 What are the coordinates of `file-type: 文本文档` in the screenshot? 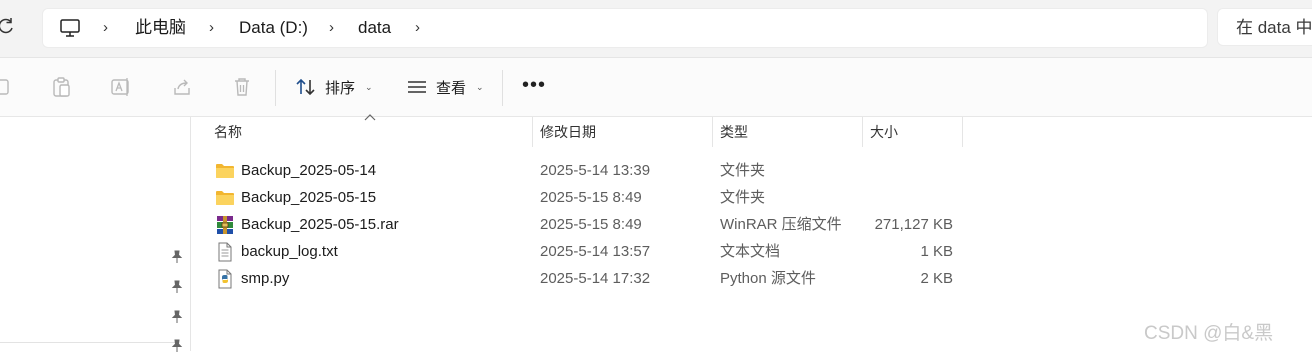 It's located at (750, 251).